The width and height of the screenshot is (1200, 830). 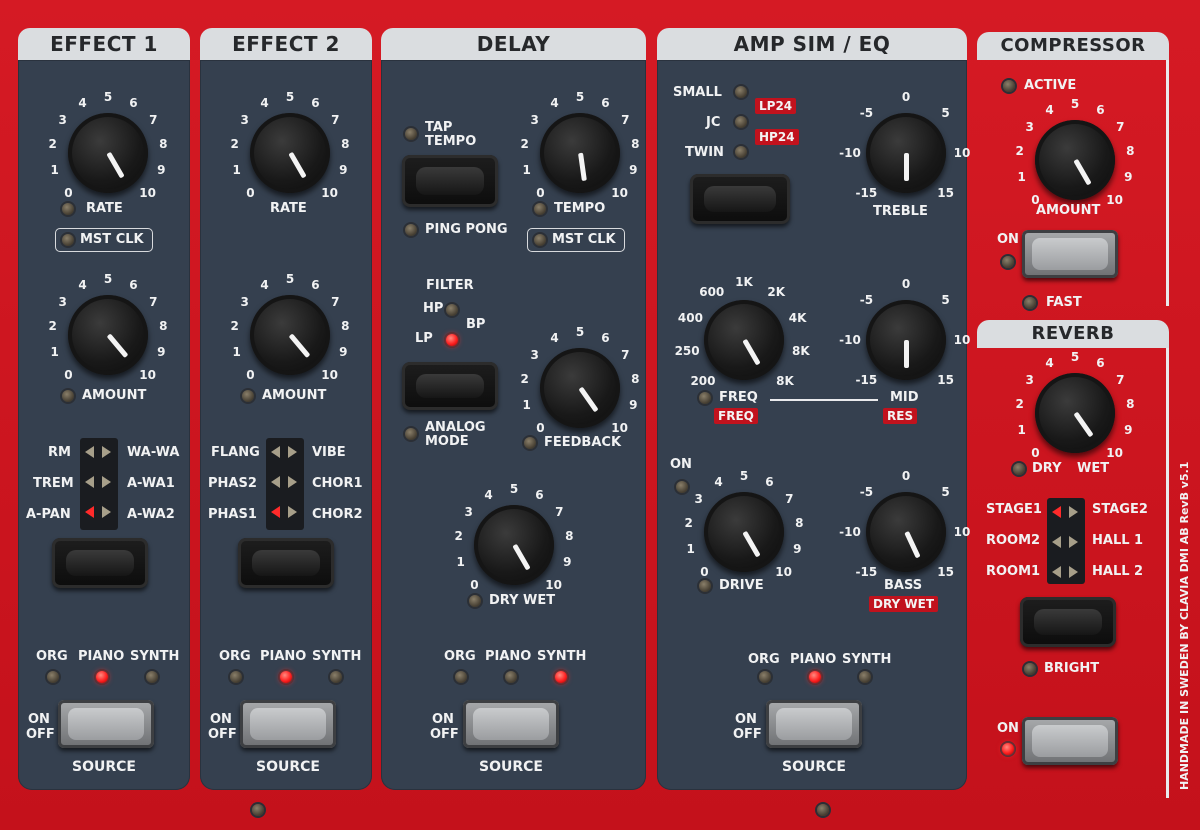 I want to click on amp-twin-label: TWIN, so click(x=704, y=152).